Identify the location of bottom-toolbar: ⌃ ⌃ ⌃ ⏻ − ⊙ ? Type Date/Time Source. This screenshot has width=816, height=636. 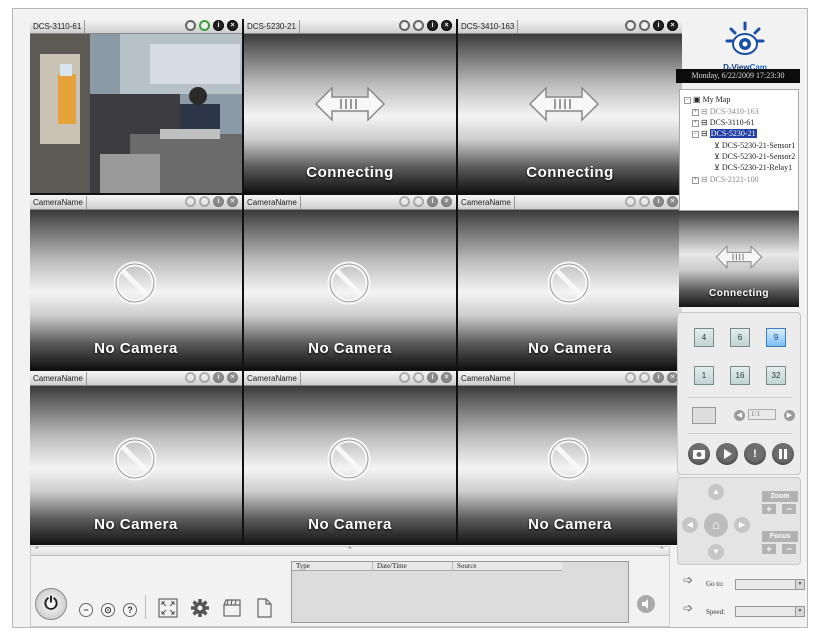
(350, 586).